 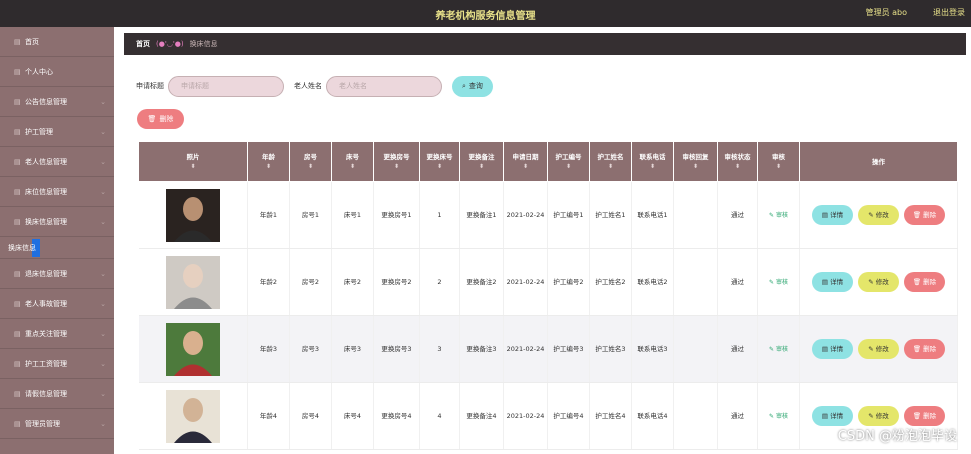 I want to click on column-header: 护工姓名 ⬍, so click(x=610, y=161).